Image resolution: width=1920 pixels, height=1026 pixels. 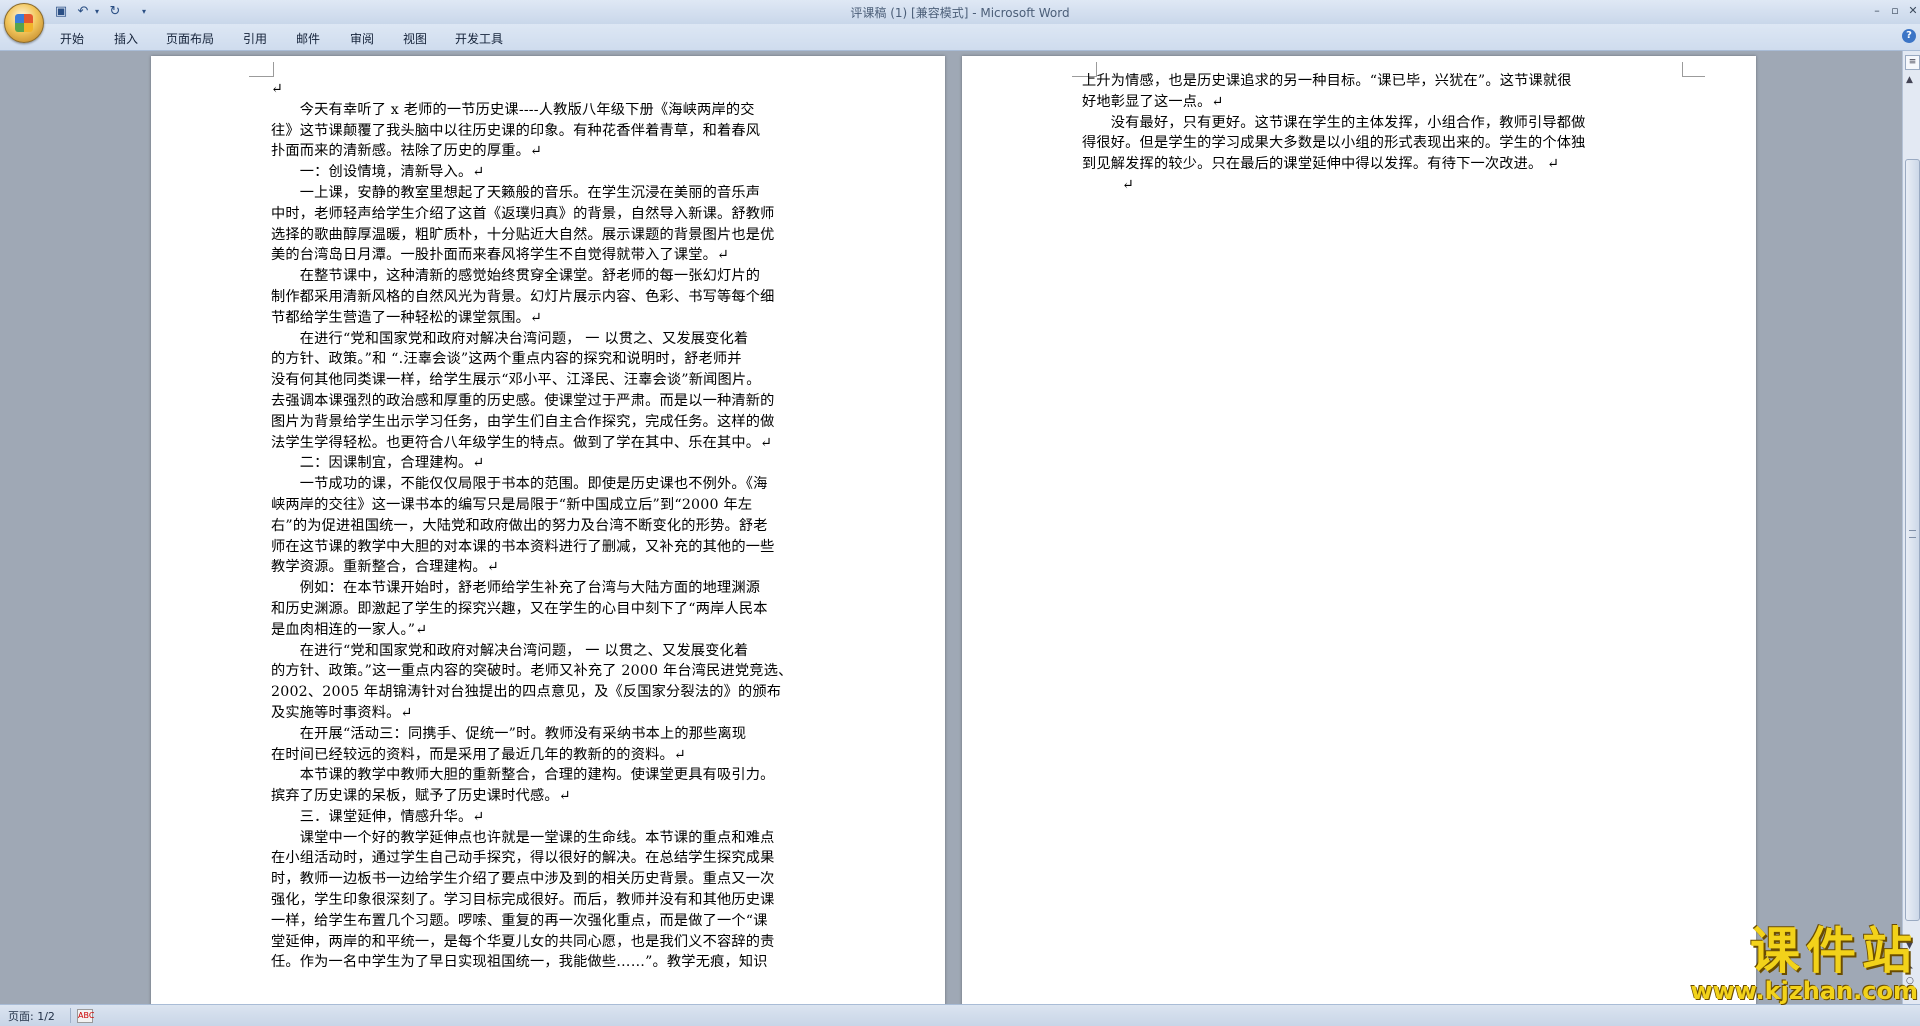 I want to click on ruler-toggle-icon: ≡, so click(x=1912, y=62).